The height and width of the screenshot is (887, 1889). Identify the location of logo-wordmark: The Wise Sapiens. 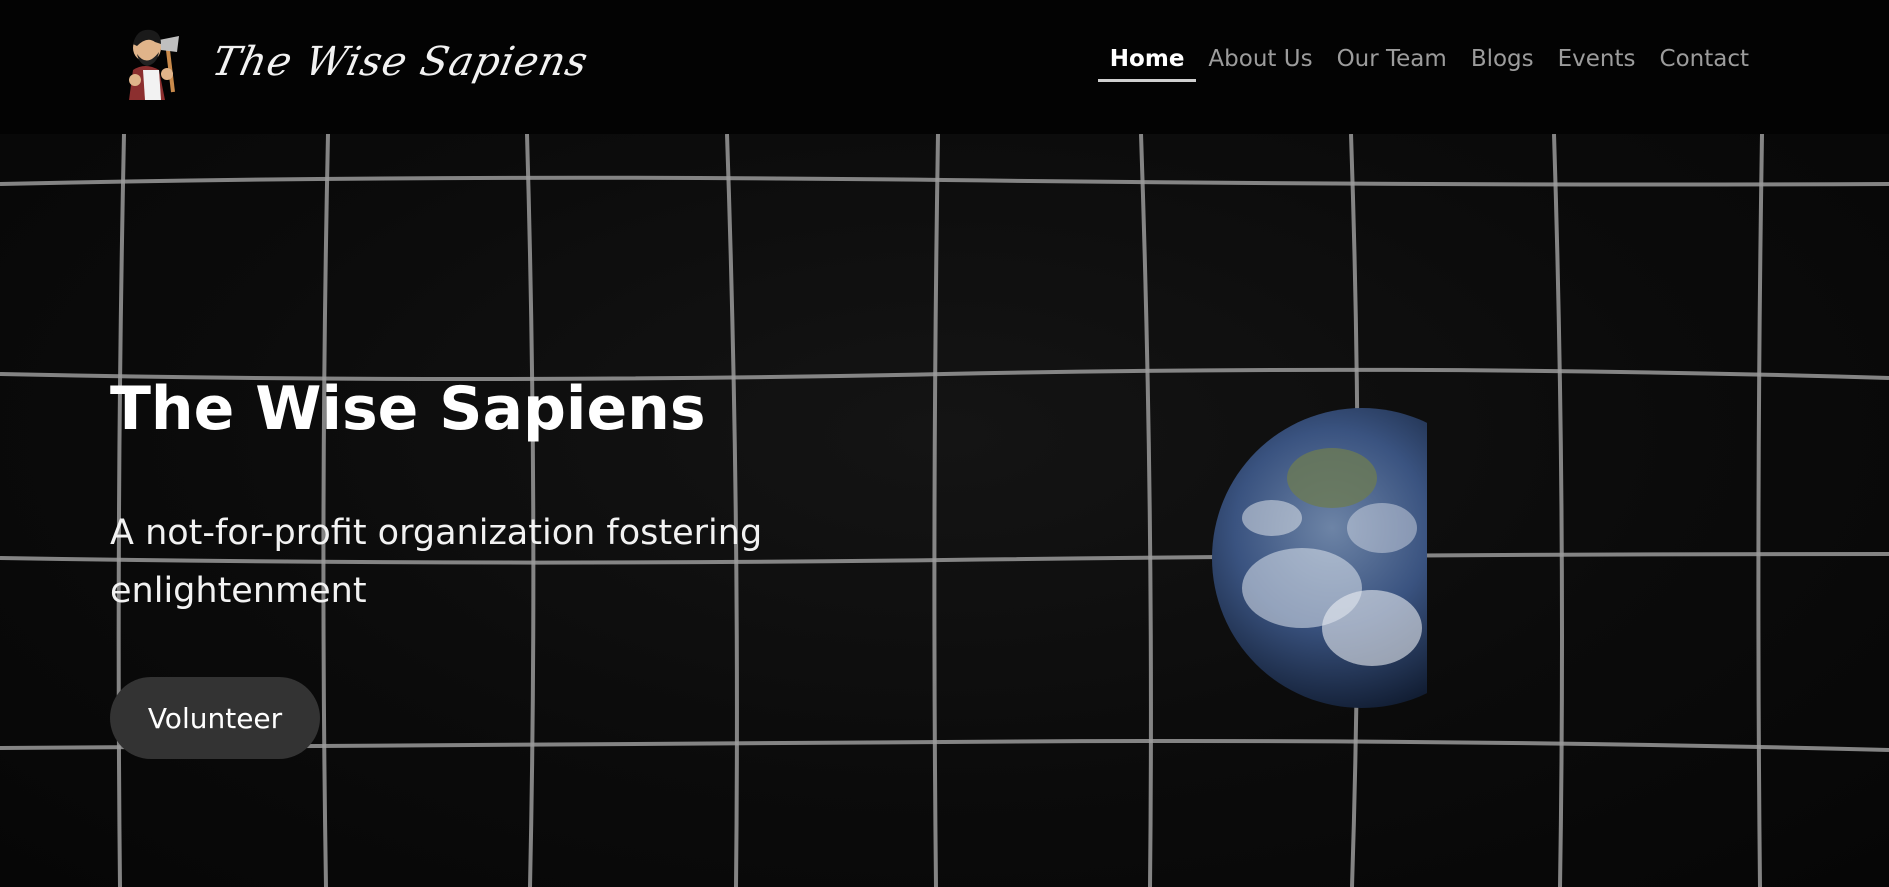
(400, 62).